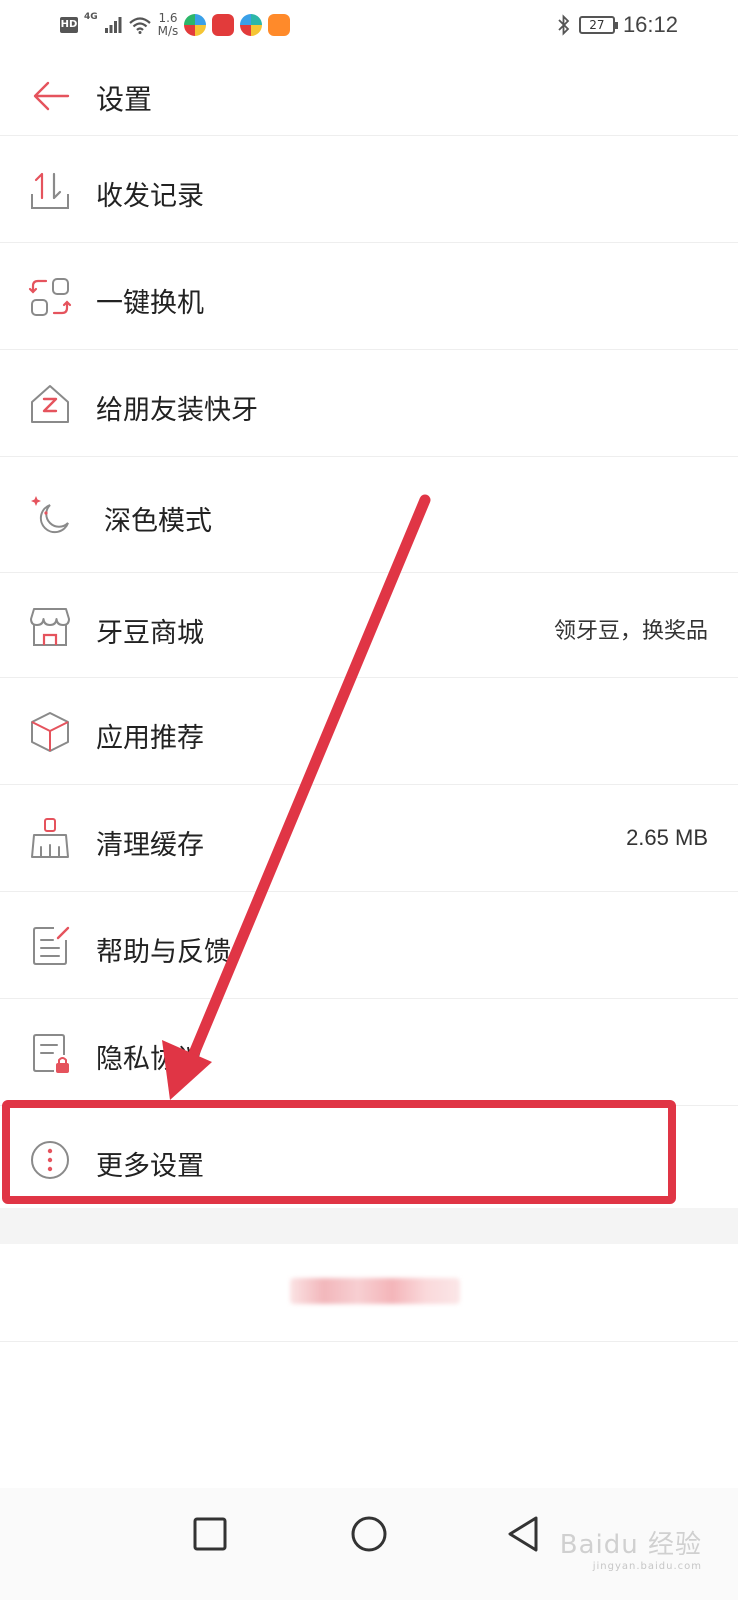 This screenshot has width=738, height=1600. I want to click on transfer-record-icon, so click(50, 190).